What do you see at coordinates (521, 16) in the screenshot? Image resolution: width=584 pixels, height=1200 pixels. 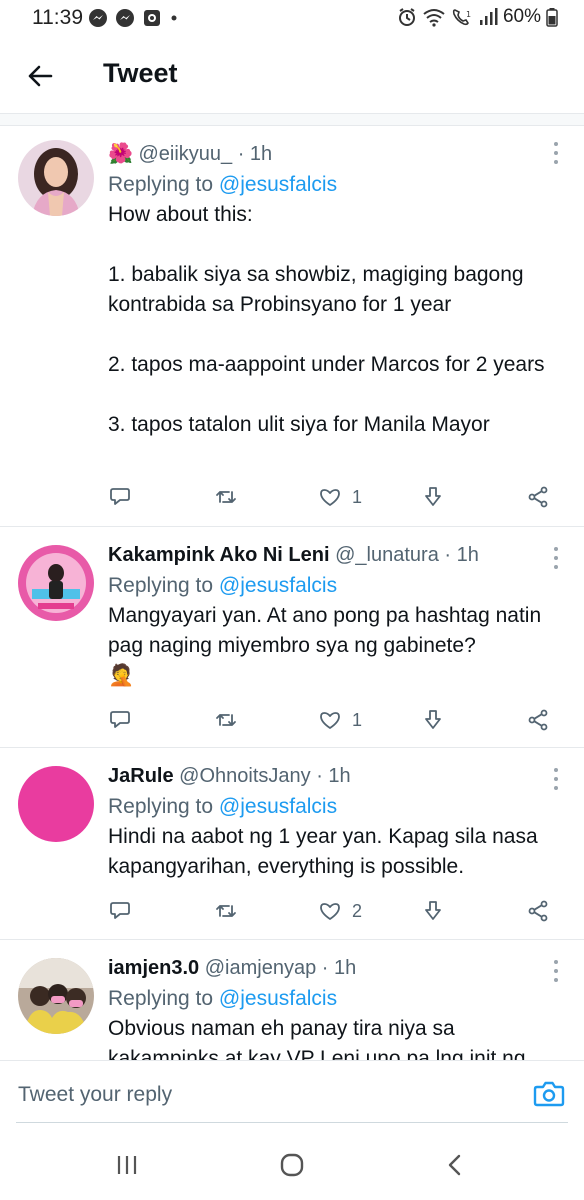 I see `battery-percent: 60%` at bounding box center [521, 16].